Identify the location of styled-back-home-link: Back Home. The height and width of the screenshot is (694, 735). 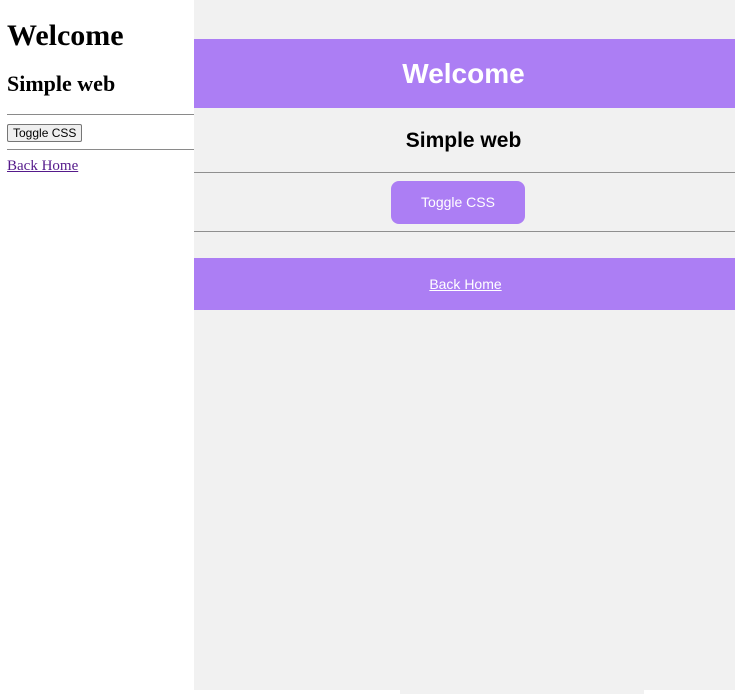
(465, 284).